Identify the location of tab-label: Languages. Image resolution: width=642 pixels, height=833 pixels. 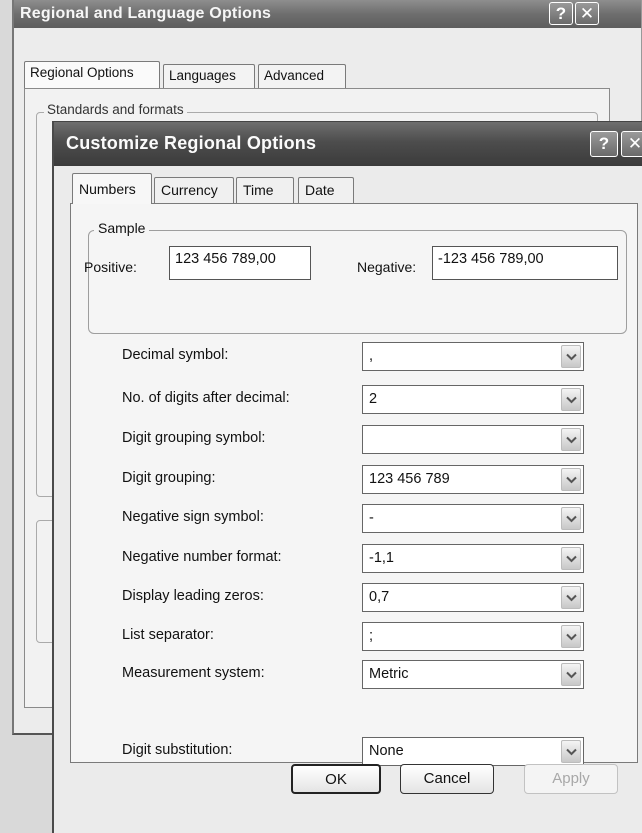
(202, 75).